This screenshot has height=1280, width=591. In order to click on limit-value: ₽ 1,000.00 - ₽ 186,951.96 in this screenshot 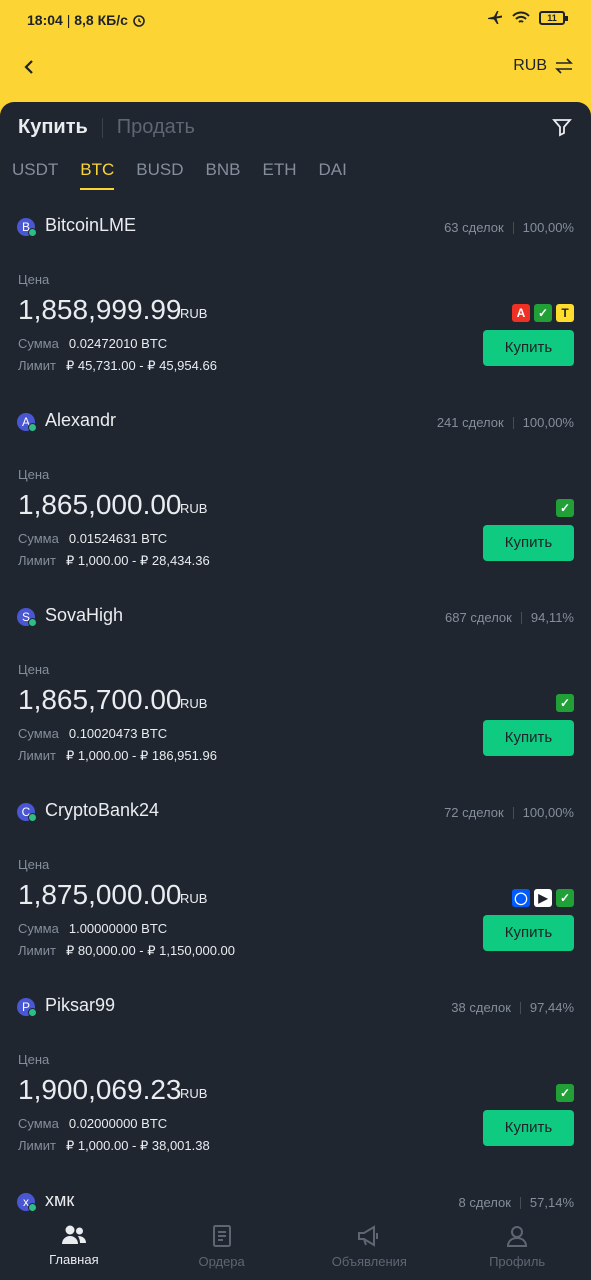, I will do `click(141, 755)`.